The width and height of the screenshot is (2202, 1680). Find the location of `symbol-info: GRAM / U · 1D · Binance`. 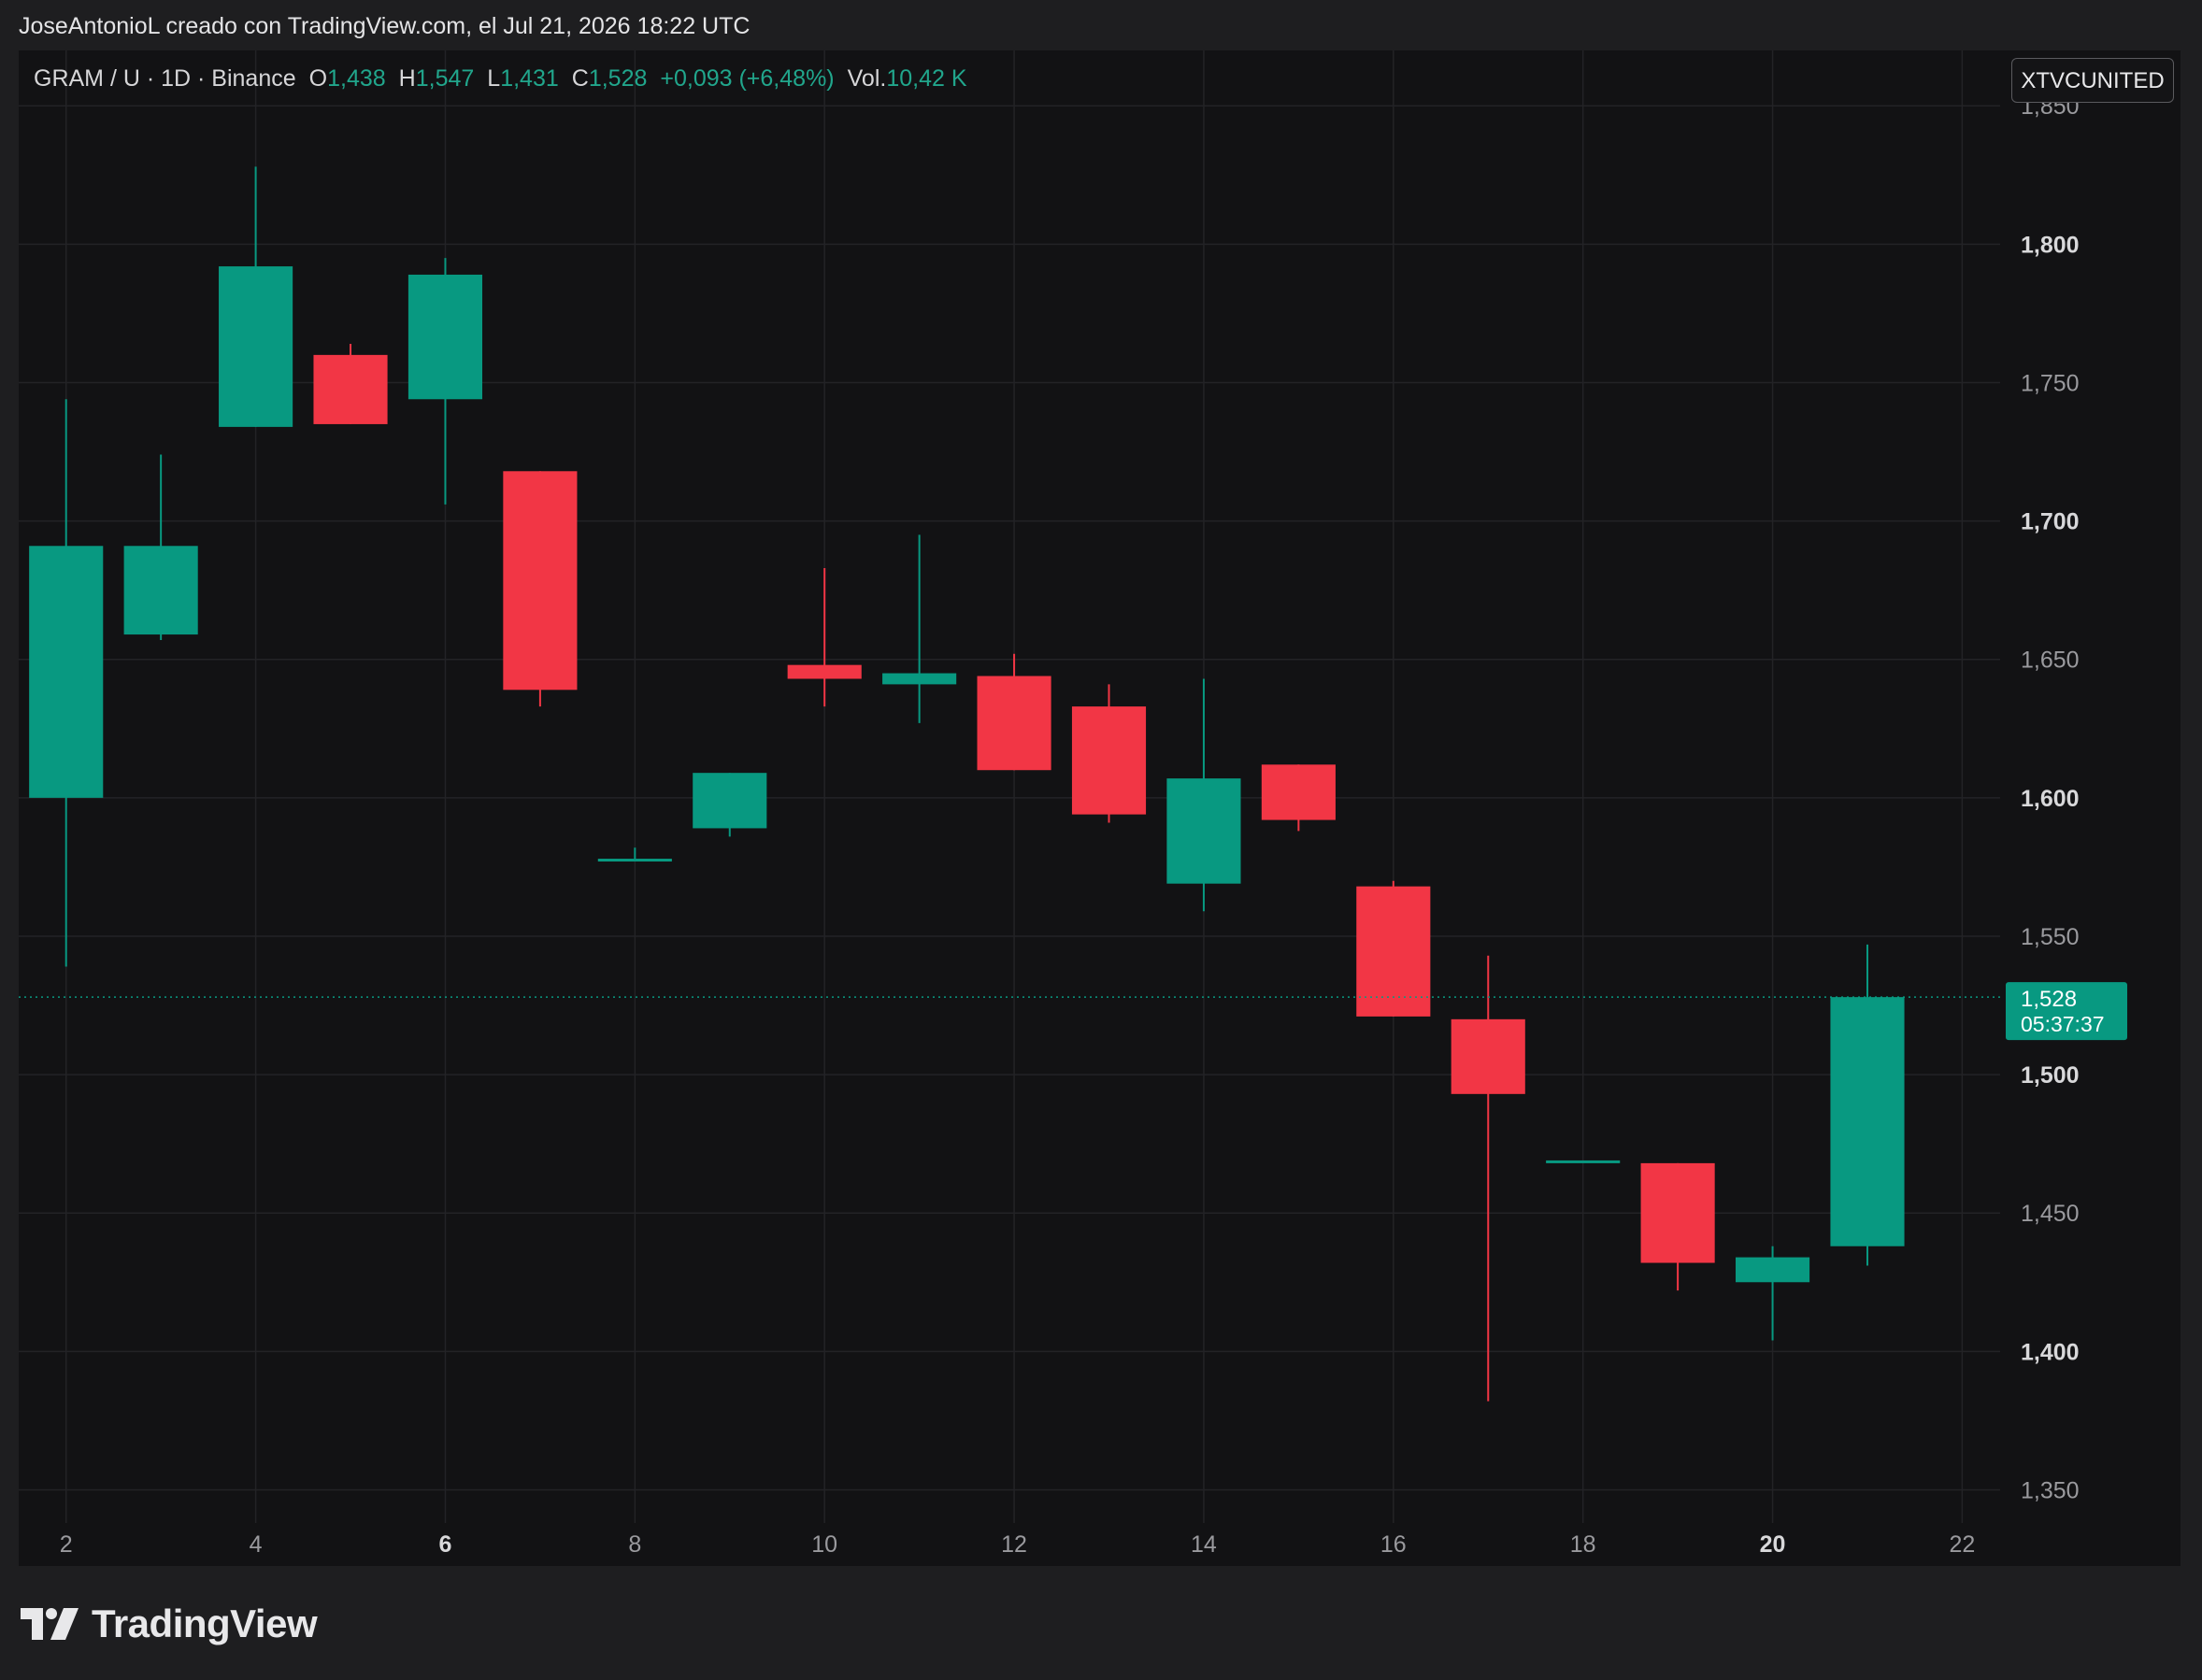

symbol-info: GRAM / U · 1D · Binance is located at coordinates (165, 78).